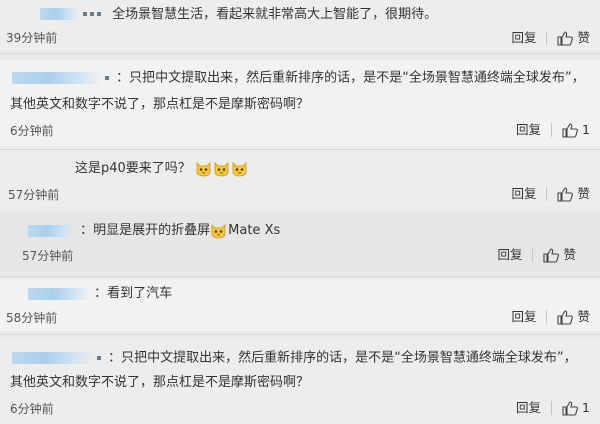 The image size is (600, 424). Describe the element at coordinates (145, 230) in the screenshot. I see `reply-text: ：明显是展开的折叠屏` at that location.